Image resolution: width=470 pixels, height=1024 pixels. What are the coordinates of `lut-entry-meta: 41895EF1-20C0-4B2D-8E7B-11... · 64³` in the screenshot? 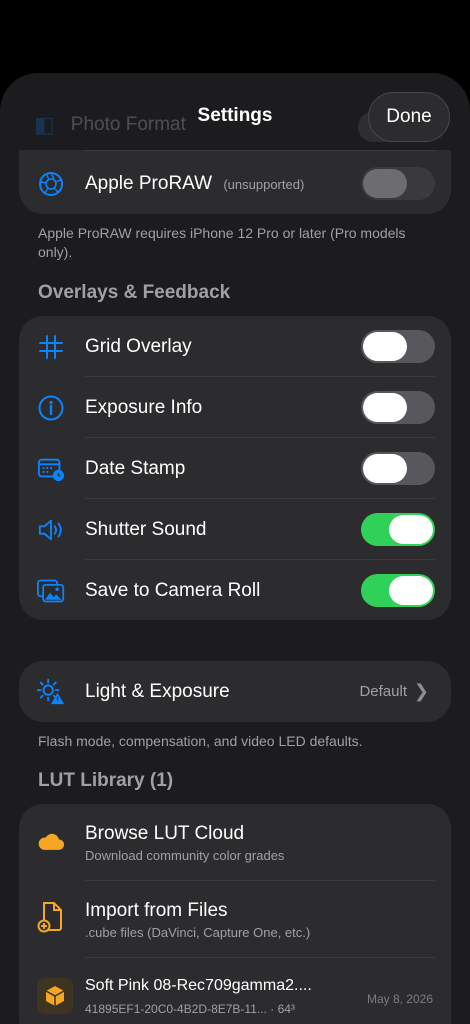 It's located at (190, 1009).